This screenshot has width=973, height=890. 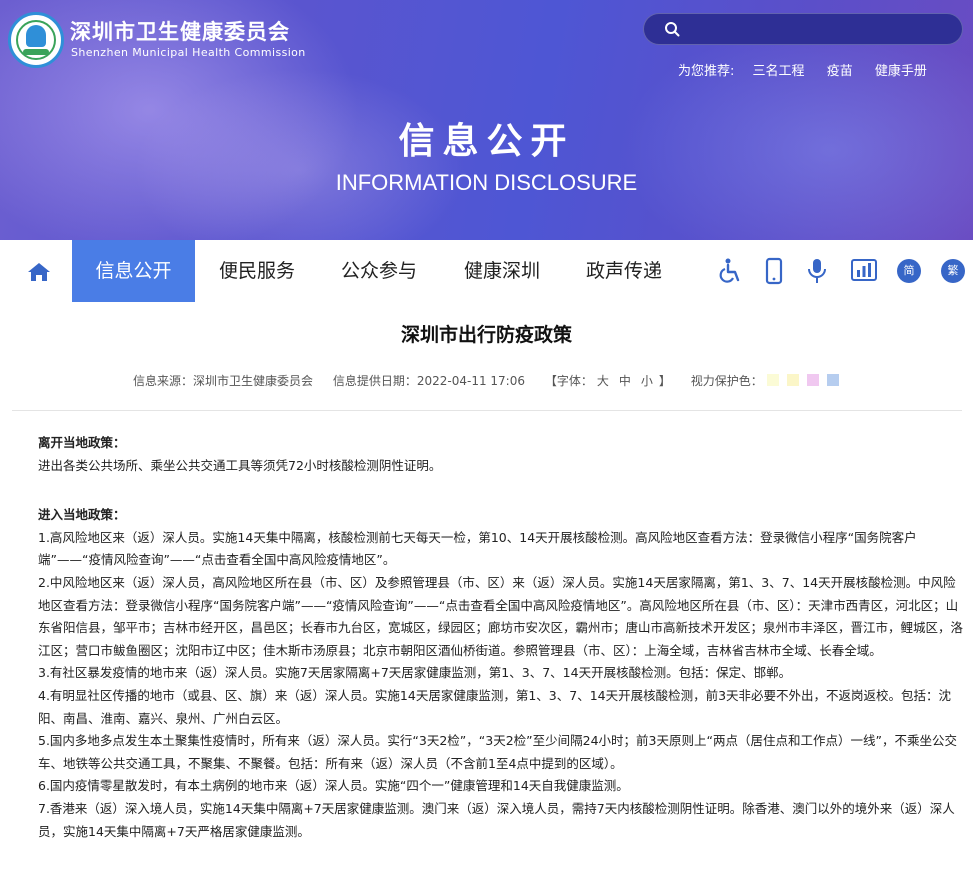 I want to click on microphone-icon, so click(x=817, y=271).